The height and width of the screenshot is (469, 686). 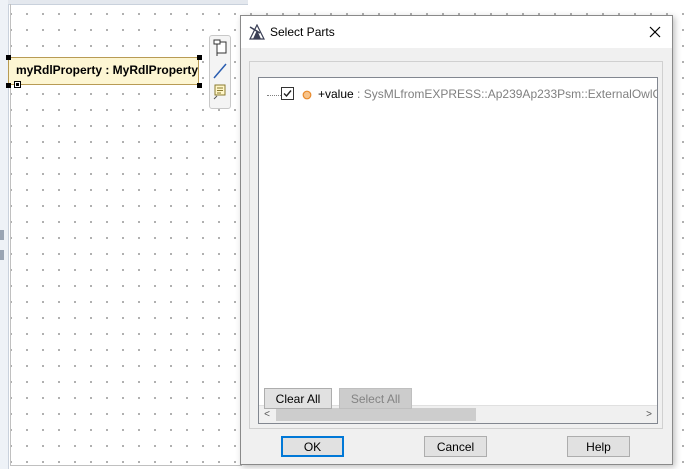 I want to click on help-button: Help, so click(x=598, y=446).